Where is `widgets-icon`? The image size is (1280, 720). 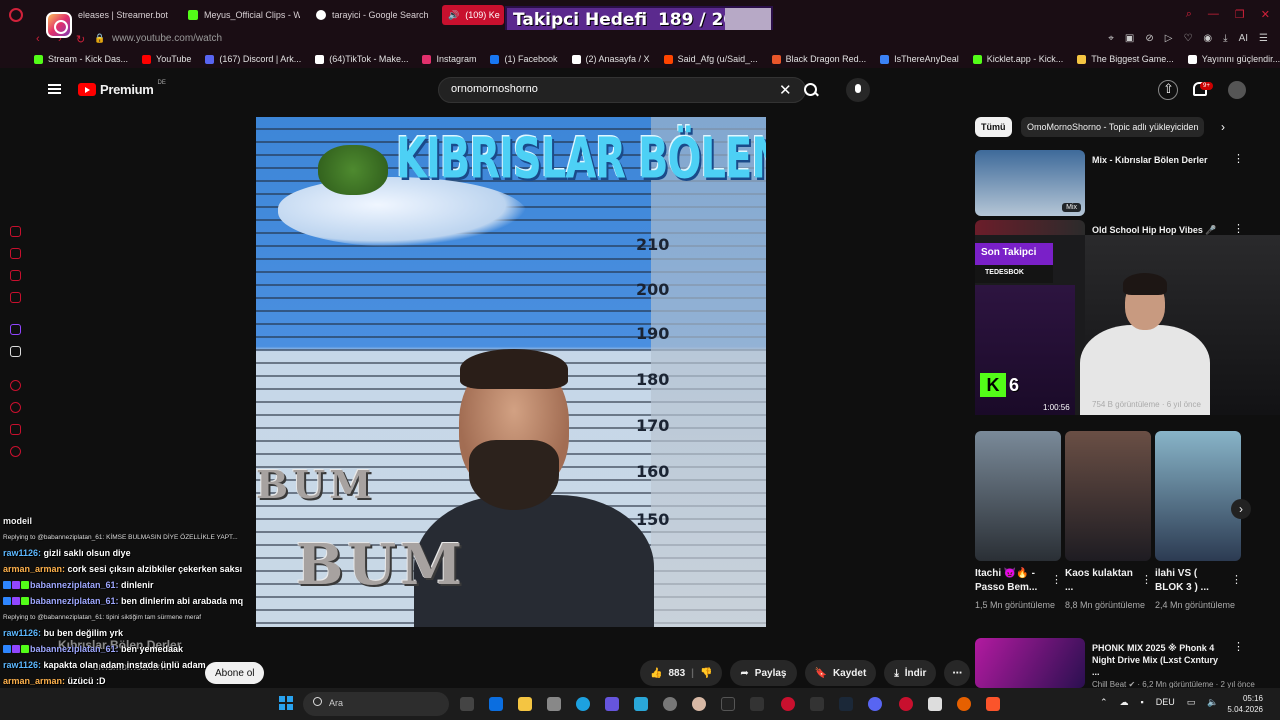 widgets-icon is located at coordinates (496, 704).